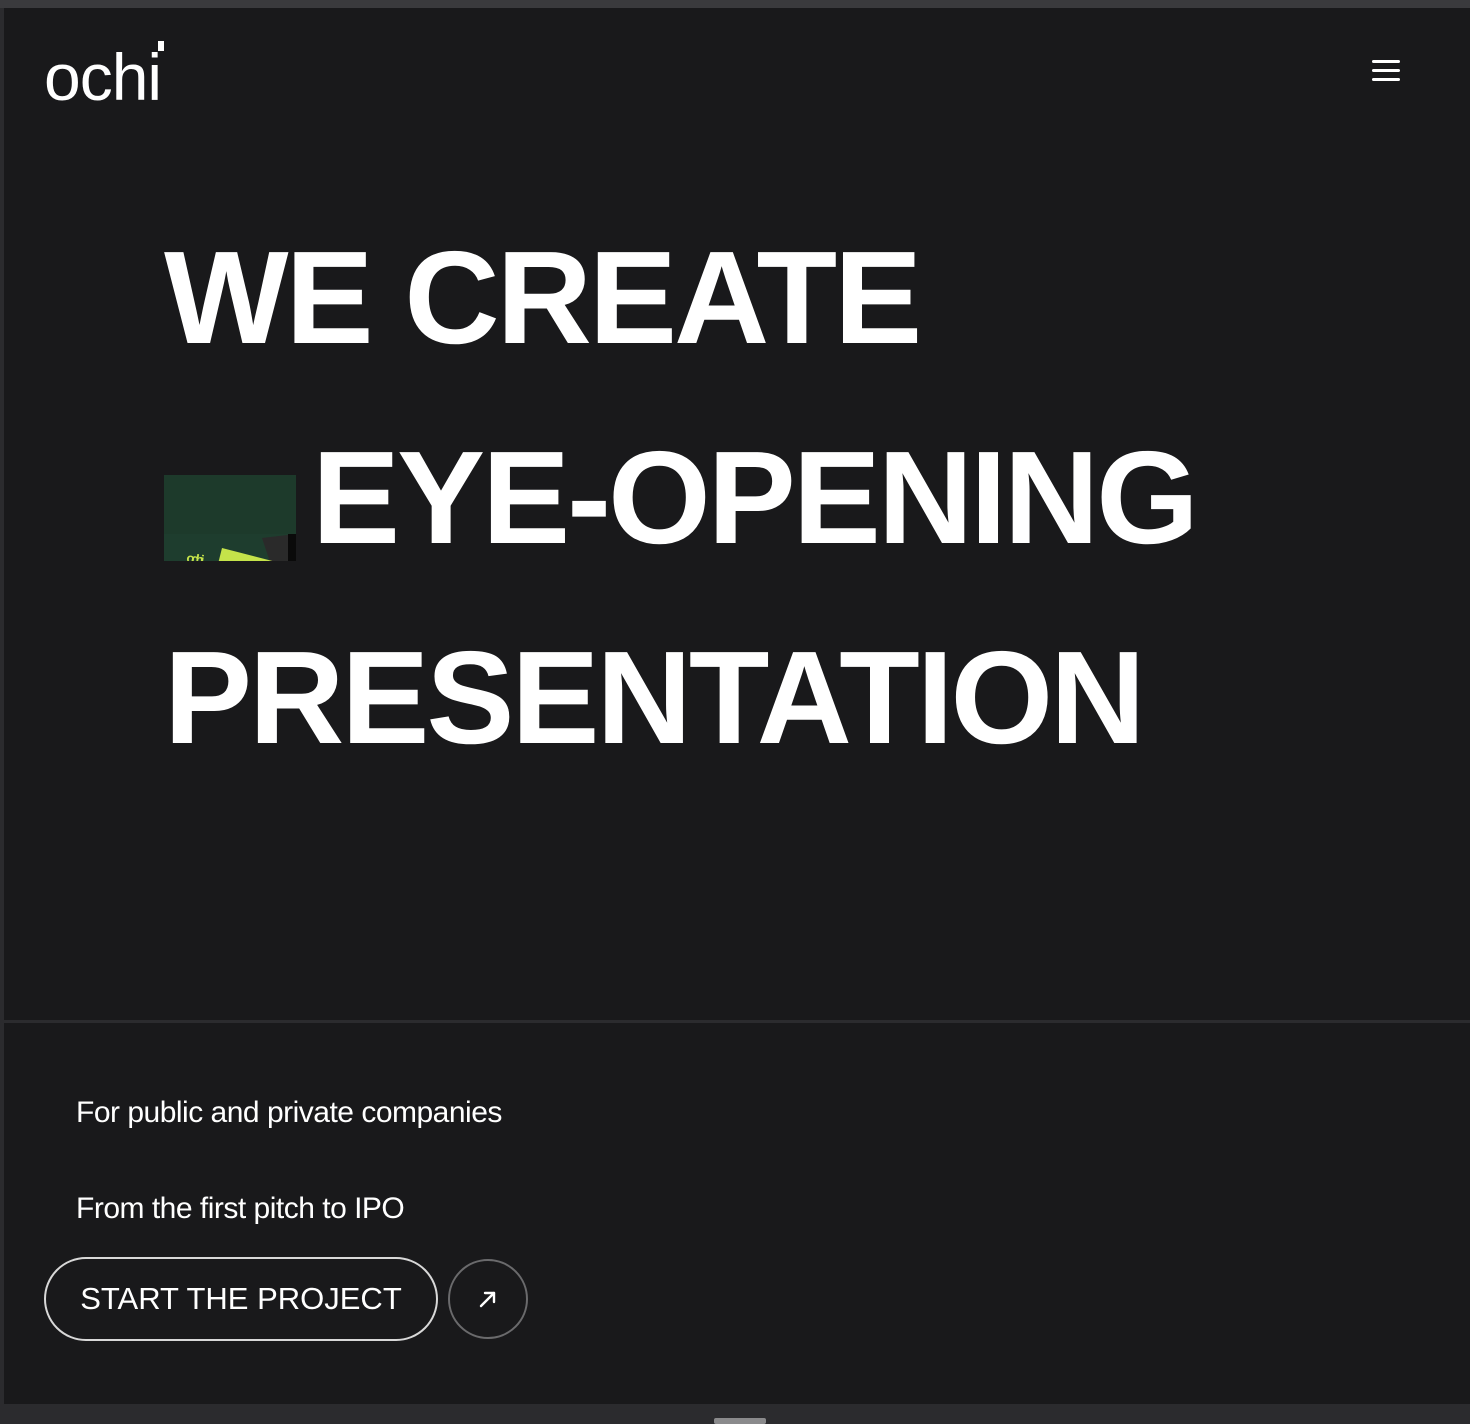 The width and height of the screenshot is (1470, 1424). I want to click on hamburger-menu-icon, so click(1386, 61).